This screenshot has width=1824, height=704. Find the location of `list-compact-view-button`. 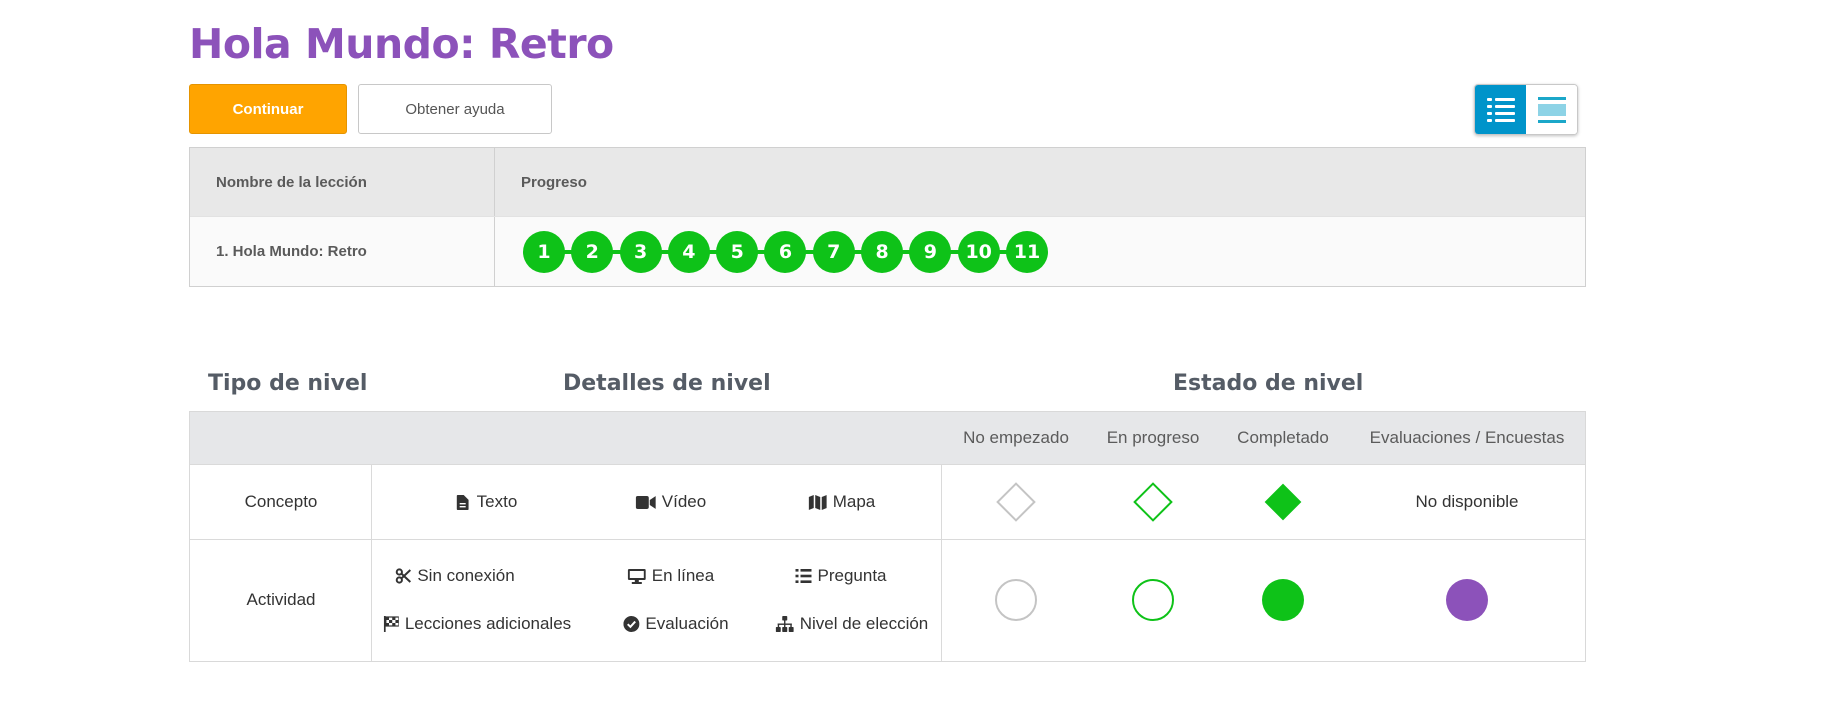

list-compact-view-button is located at coordinates (1551, 109).